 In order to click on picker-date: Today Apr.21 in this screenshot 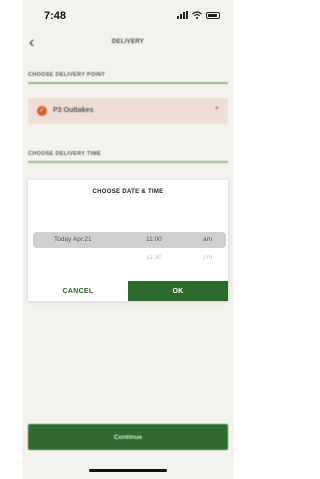, I will do `click(73, 239)`.